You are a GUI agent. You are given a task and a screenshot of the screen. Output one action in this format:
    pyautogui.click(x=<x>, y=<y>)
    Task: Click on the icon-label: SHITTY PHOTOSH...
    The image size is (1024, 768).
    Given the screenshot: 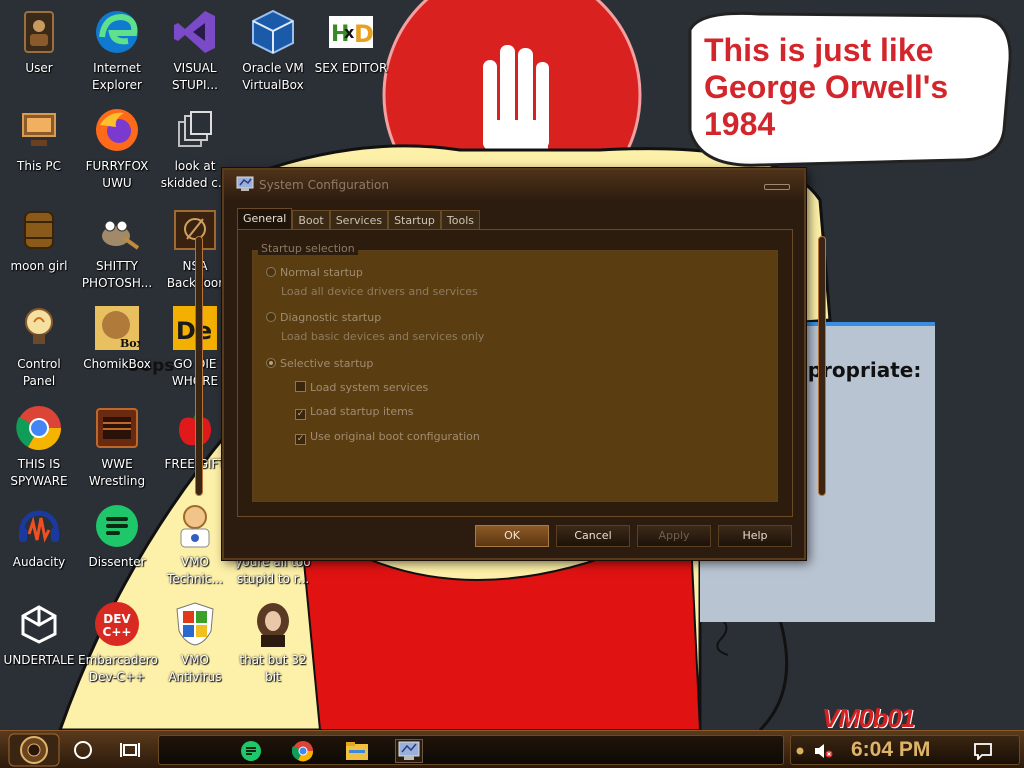 What is the action you would take?
    pyautogui.click(x=117, y=274)
    